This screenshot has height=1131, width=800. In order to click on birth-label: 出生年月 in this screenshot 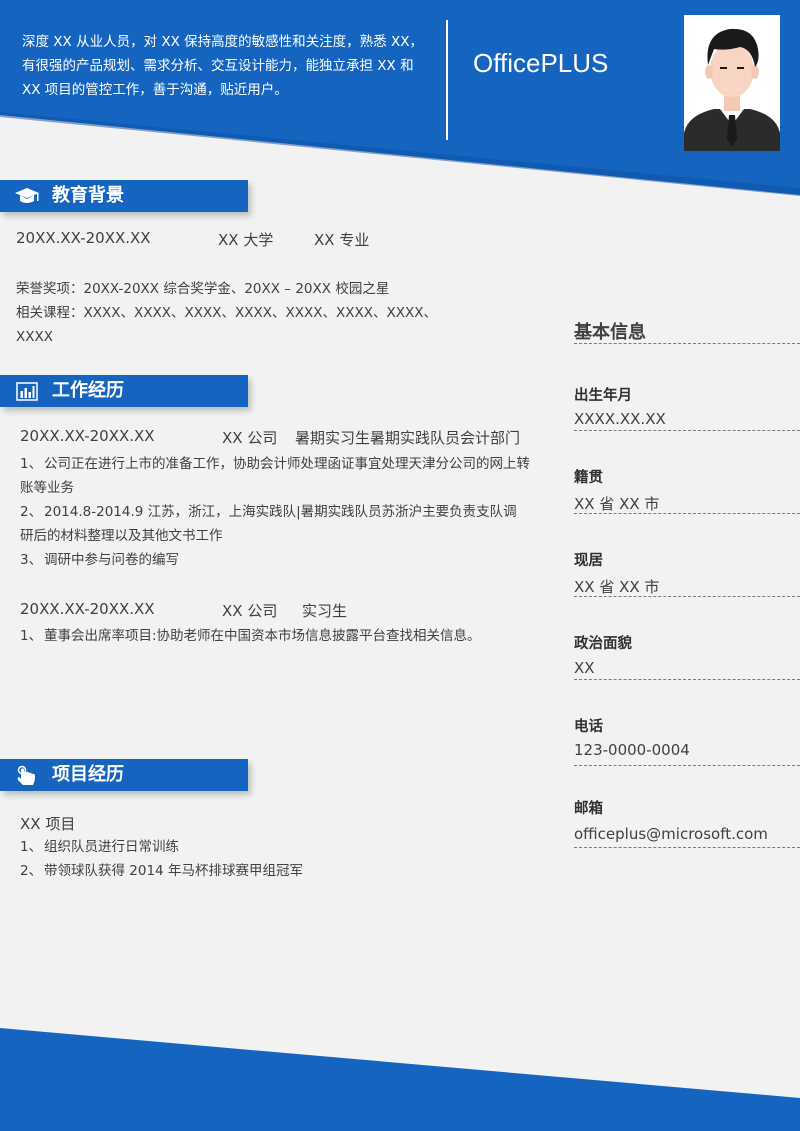, I will do `click(603, 396)`.